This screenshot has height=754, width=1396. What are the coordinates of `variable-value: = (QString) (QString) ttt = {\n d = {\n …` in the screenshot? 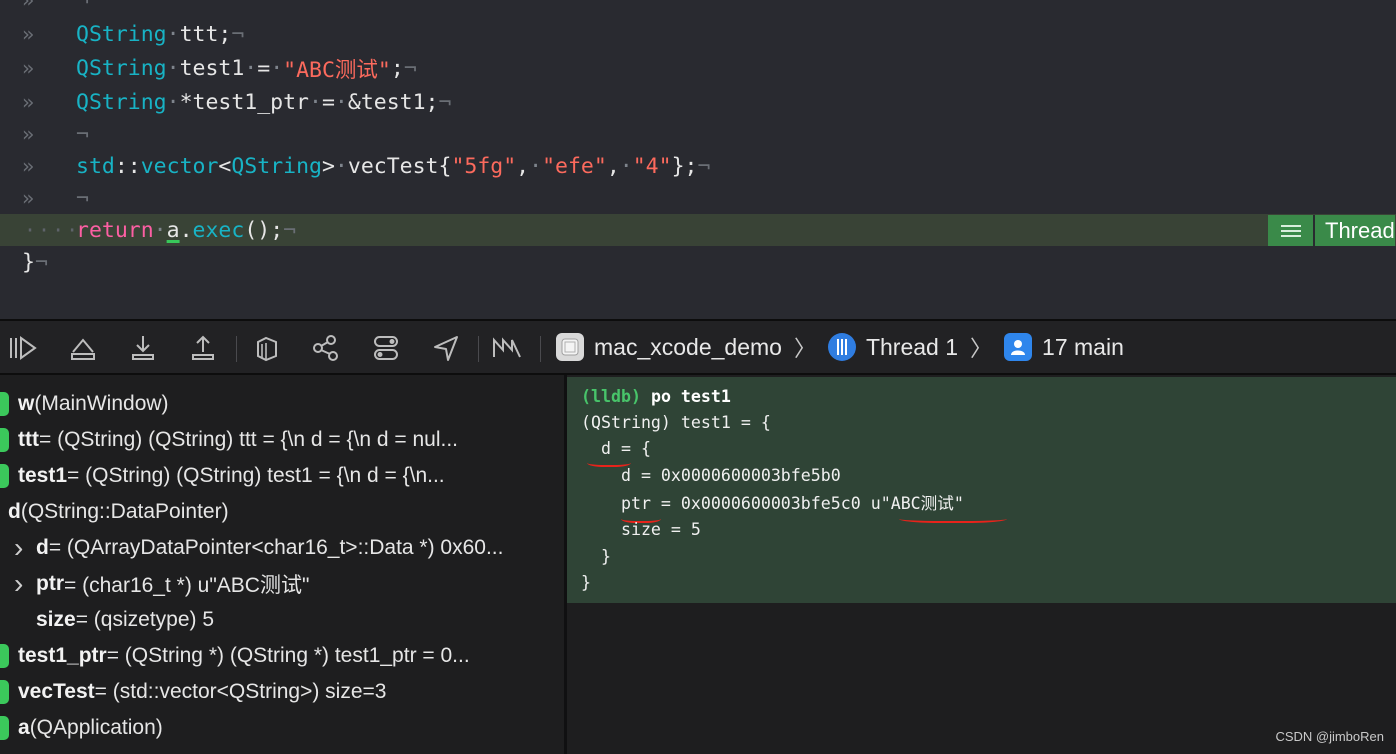 It's located at (248, 439).